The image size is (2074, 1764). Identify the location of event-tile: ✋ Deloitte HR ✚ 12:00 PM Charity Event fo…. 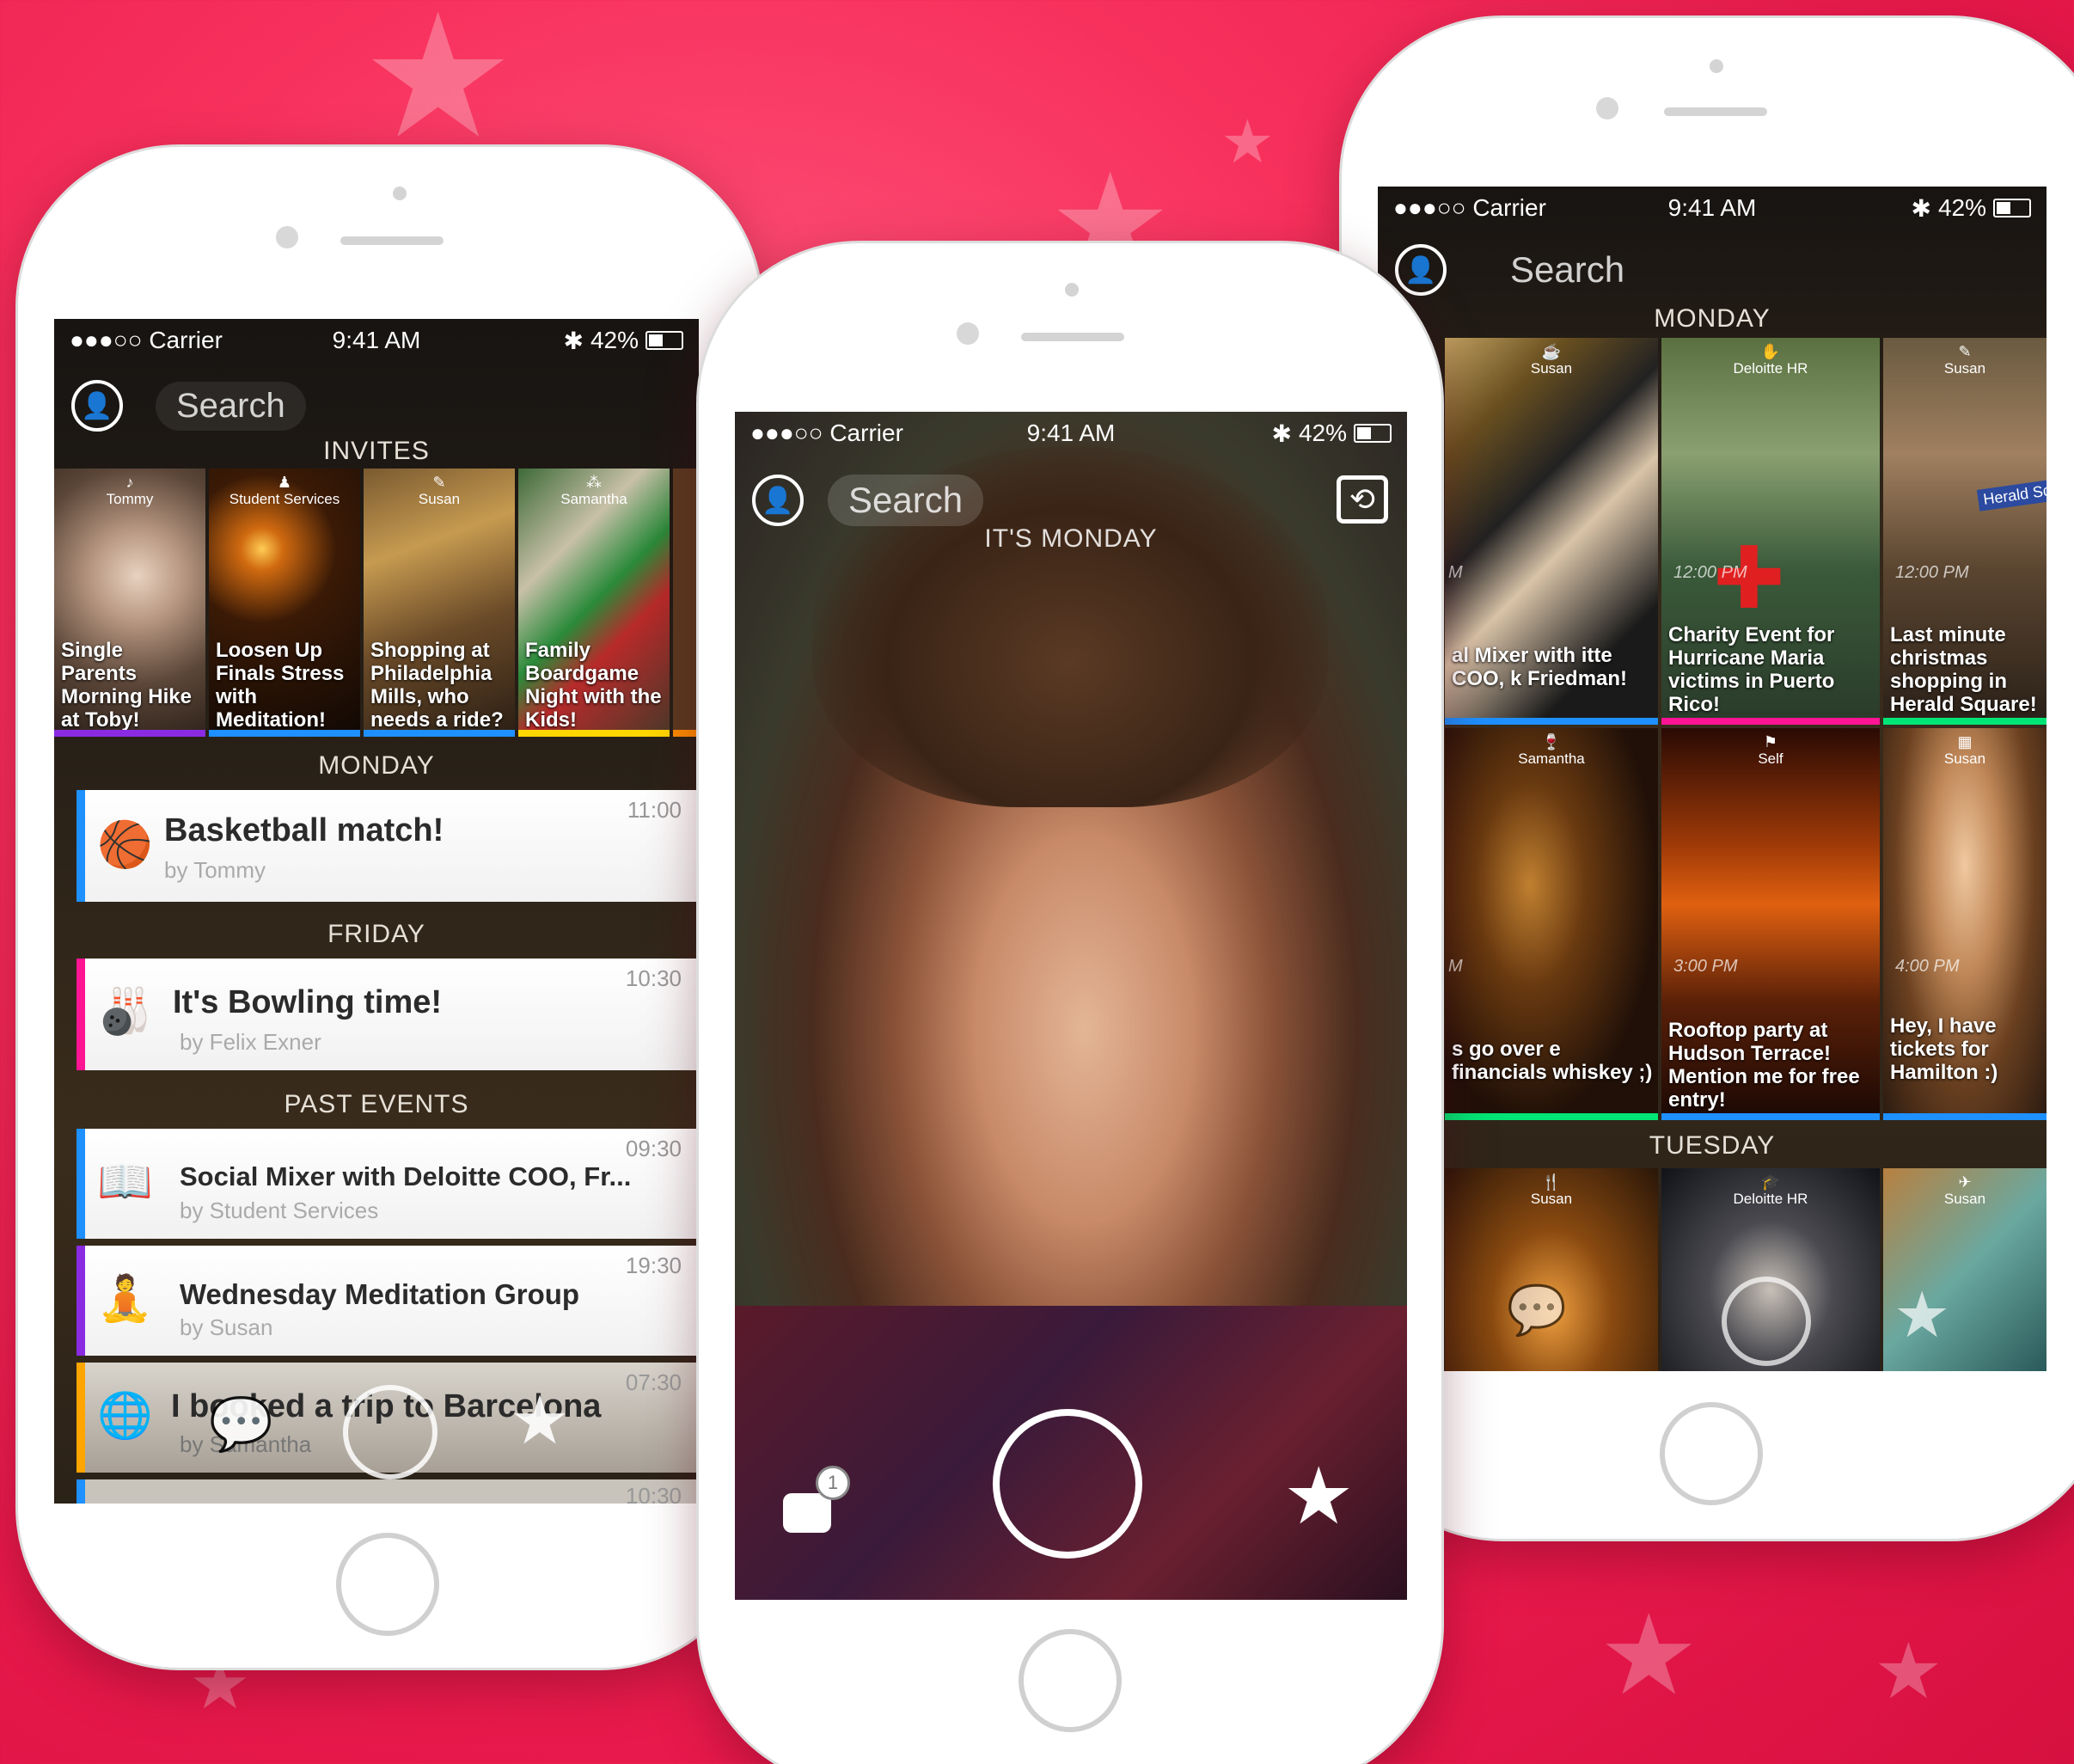
(1770, 531).